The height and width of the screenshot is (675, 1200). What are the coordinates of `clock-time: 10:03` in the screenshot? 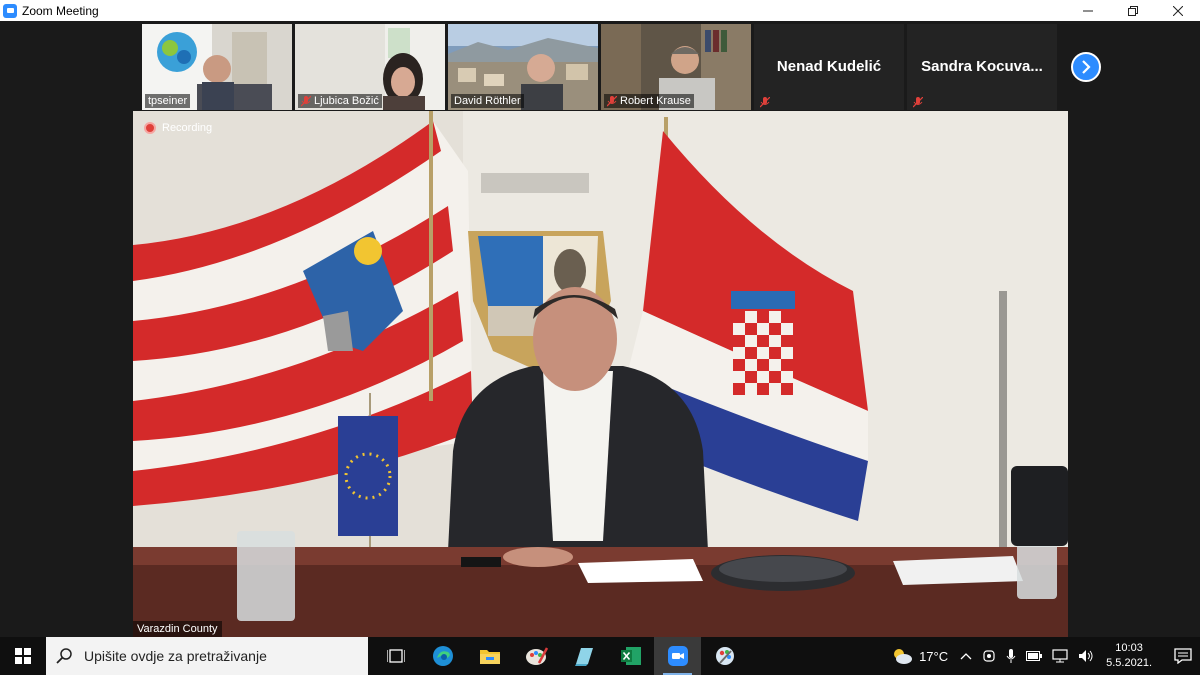 It's located at (1129, 648).